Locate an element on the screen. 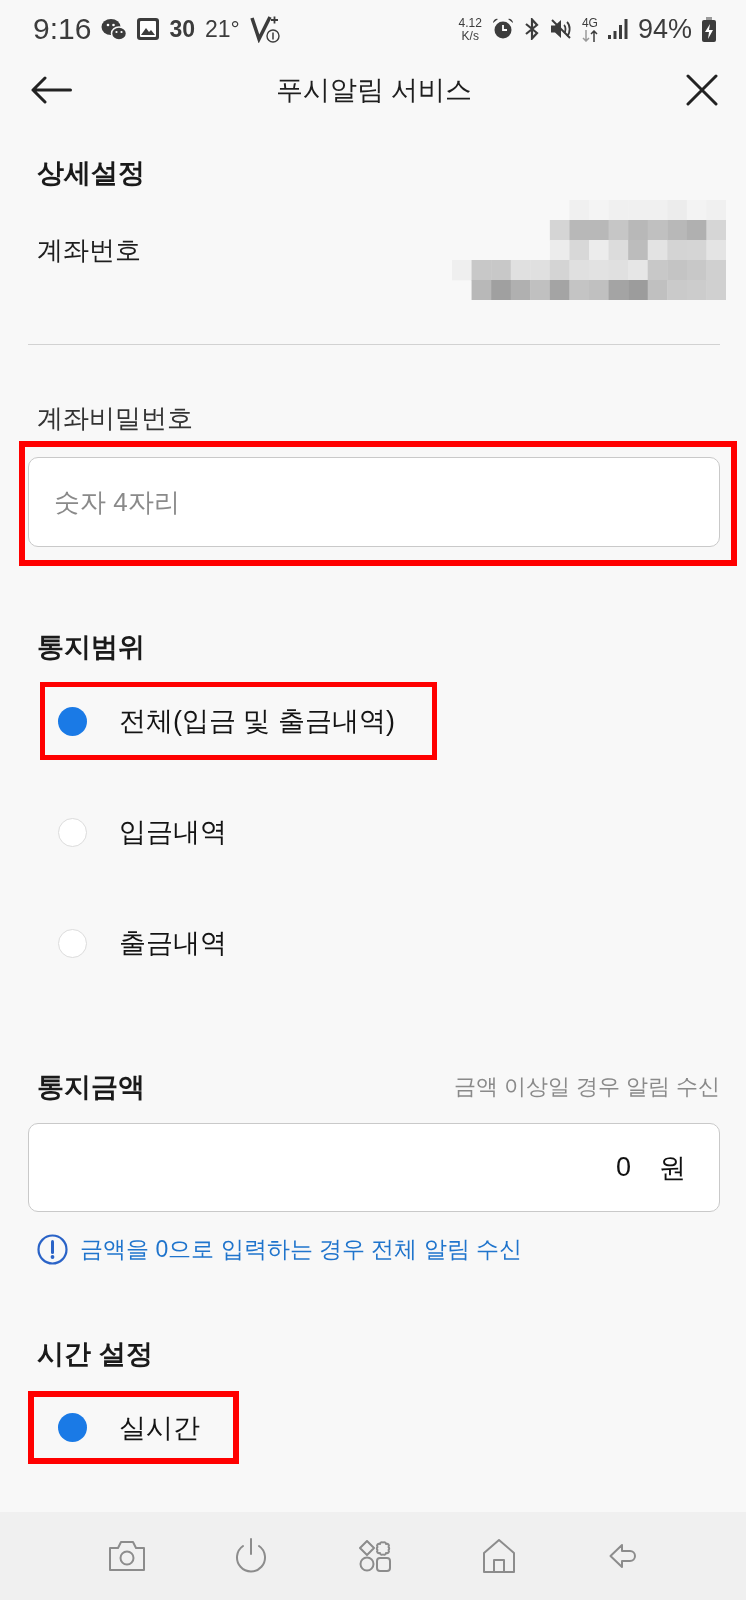 Image resolution: width=746 pixels, height=1600 pixels. network-type: 4G is located at coordinates (589, 22).